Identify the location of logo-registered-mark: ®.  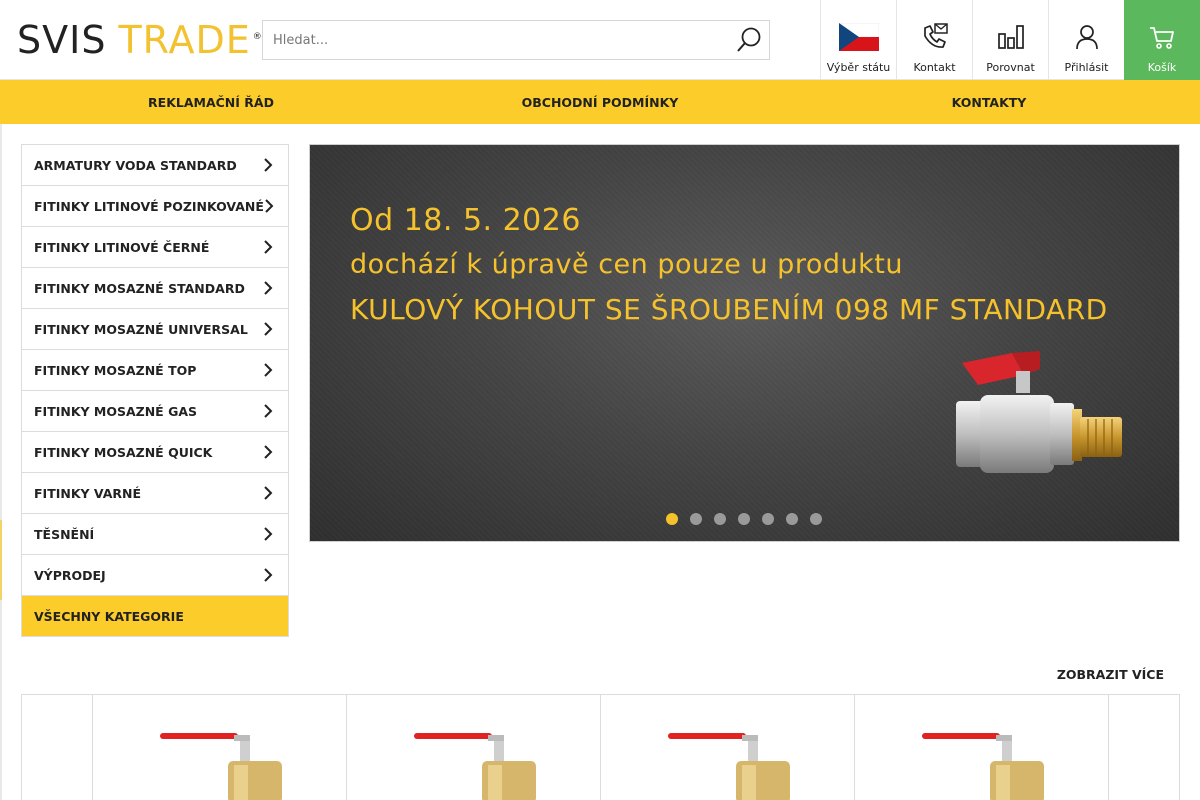
(257, 37).